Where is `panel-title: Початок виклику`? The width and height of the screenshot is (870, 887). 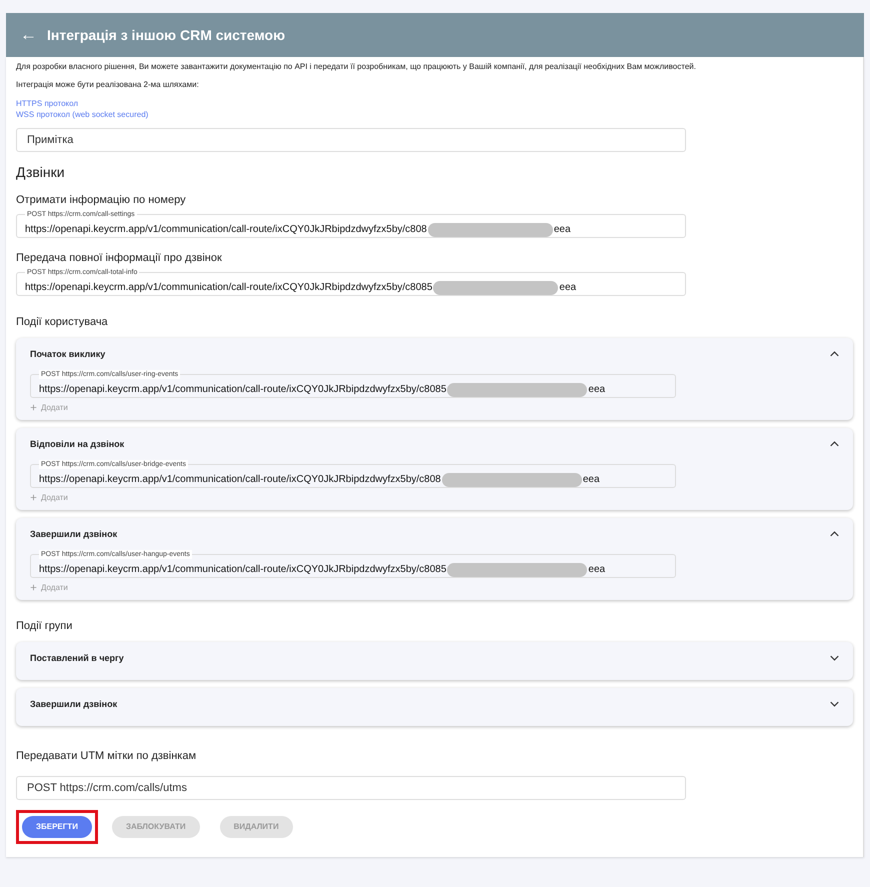 panel-title: Початок виклику is located at coordinates (68, 353).